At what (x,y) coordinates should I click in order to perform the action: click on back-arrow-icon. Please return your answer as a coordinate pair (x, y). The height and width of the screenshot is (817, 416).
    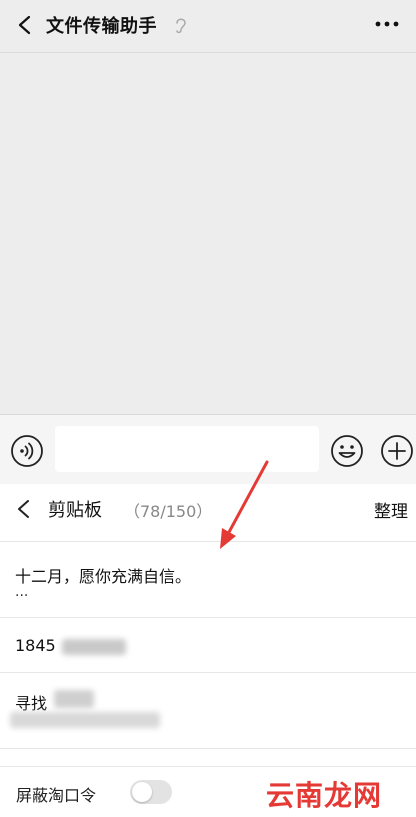
    Looking at the image, I should click on (25, 25).